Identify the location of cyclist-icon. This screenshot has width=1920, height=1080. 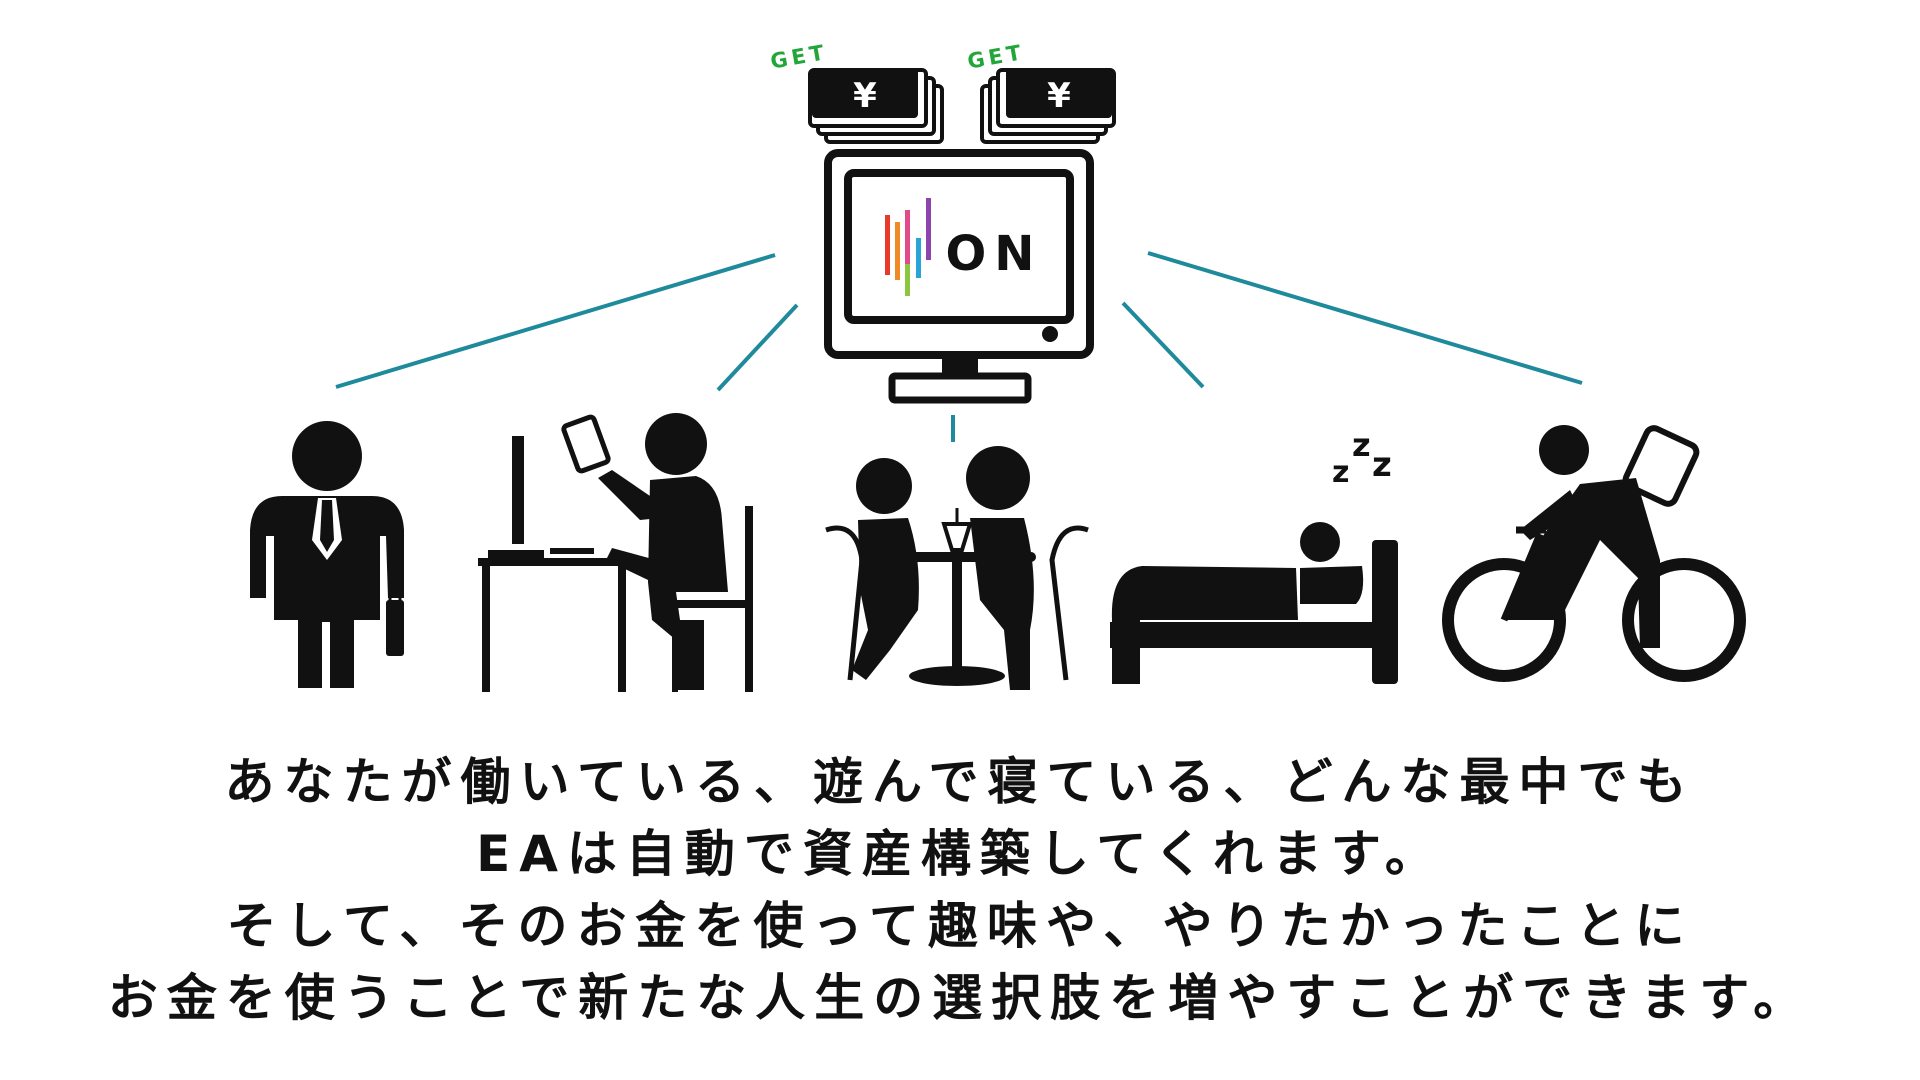
(1594, 553).